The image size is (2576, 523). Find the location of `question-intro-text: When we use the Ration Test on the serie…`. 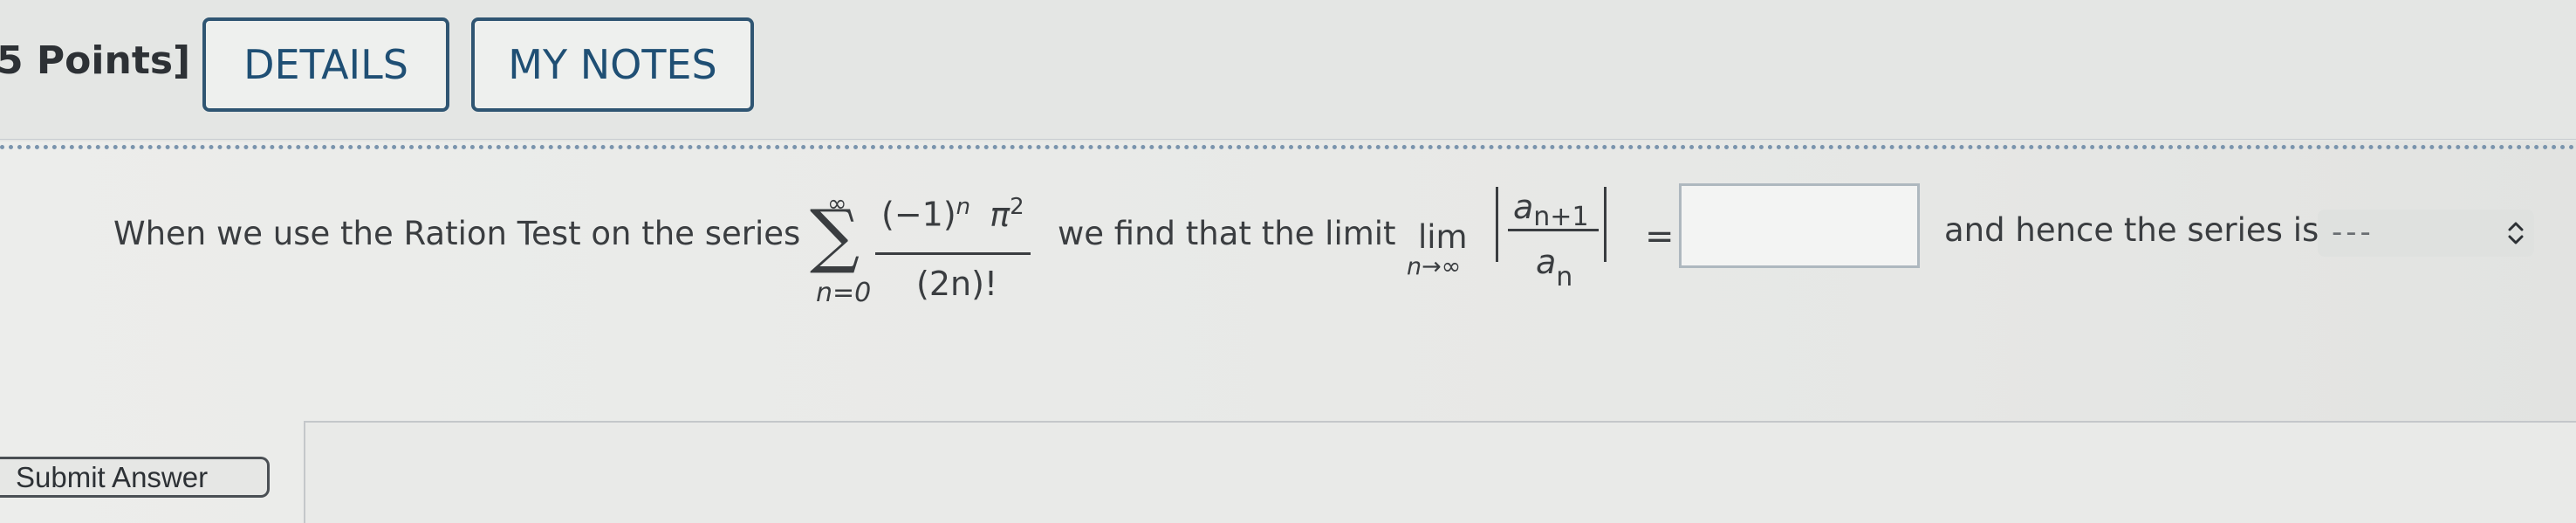

question-intro-text: When we use the Ration Test on the serie… is located at coordinates (457, 233).